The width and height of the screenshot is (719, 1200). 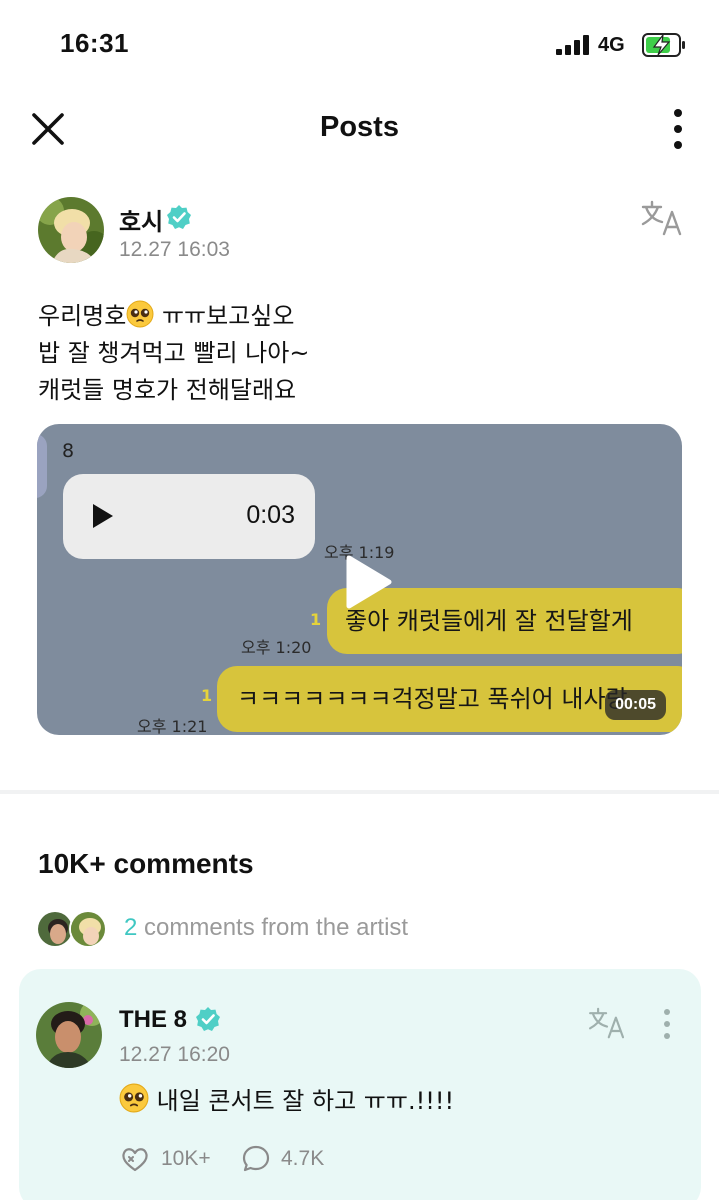 What do you see at coordinates (224, 316) in the screenshot?
I see `post-text-segment: ㅠㅠ보고싶오` at bounding box center [224, 316].